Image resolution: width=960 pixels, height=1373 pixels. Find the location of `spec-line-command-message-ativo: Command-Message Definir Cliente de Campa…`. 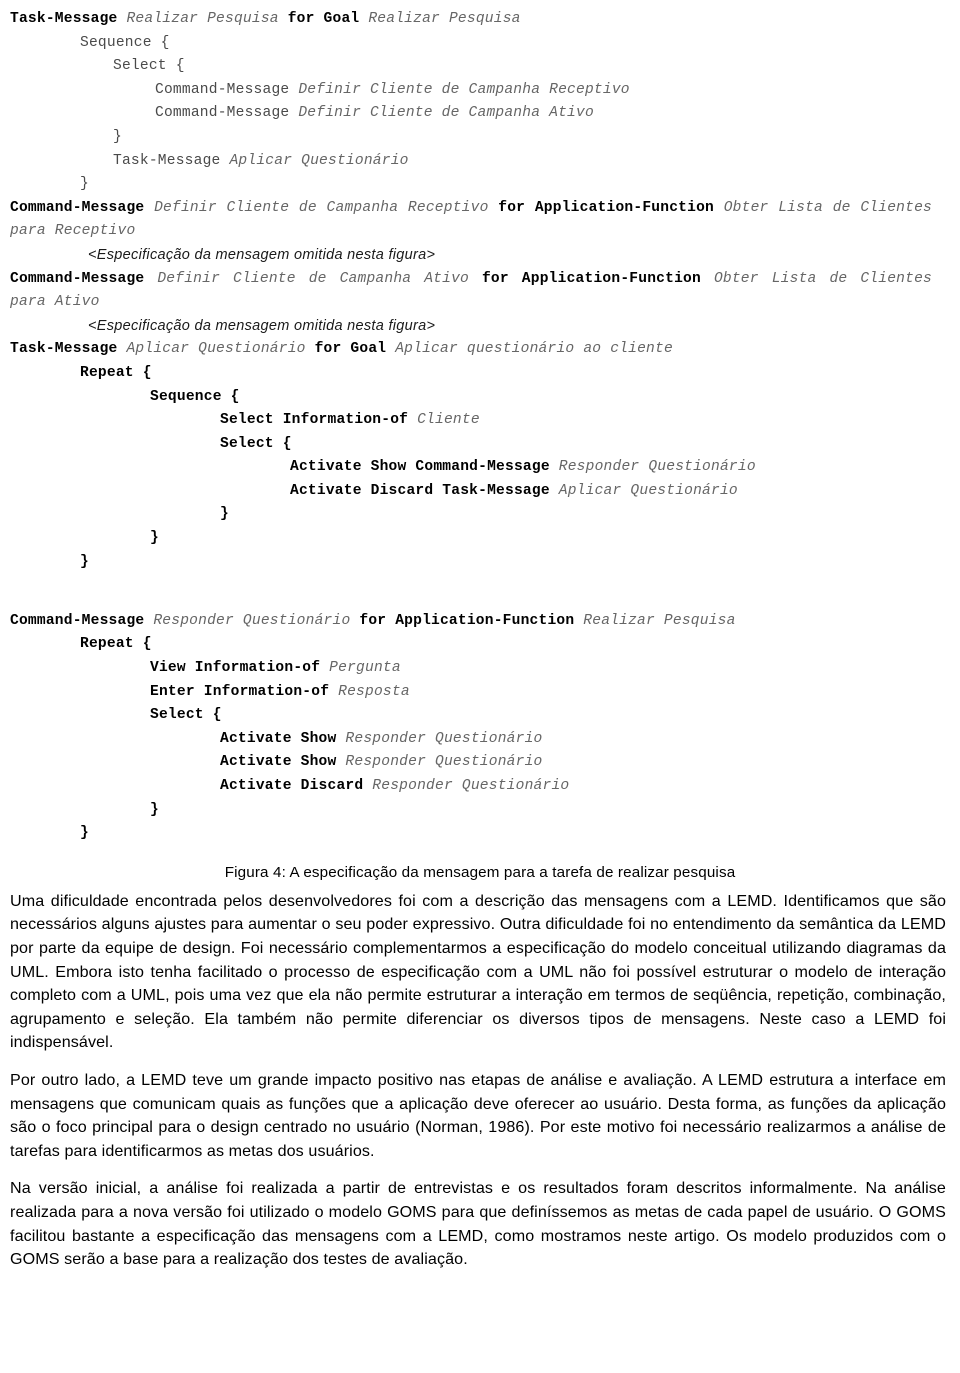

spec-line-command-message-ativo: Command-Message Definir Cliente de Campa… is located at coordinates (478, 291).